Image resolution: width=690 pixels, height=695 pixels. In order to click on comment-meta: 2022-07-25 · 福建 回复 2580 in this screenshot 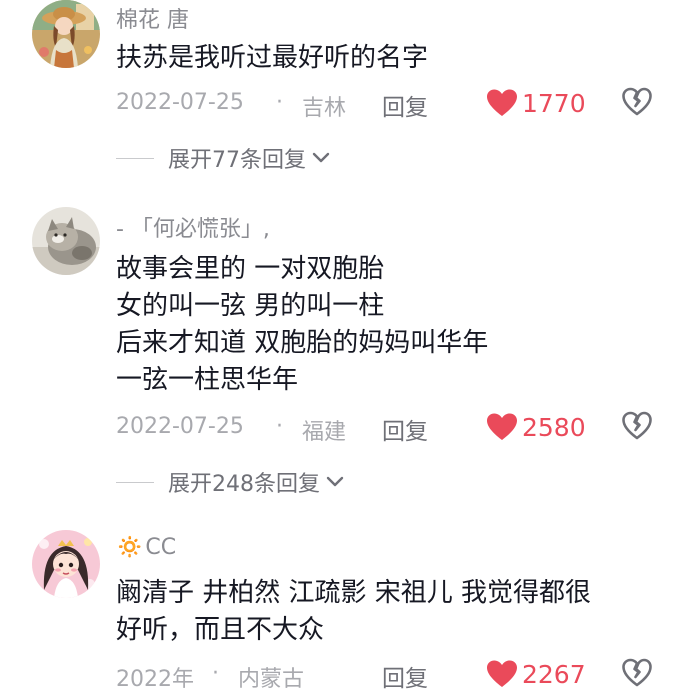, I will do `click(396, 428)`.